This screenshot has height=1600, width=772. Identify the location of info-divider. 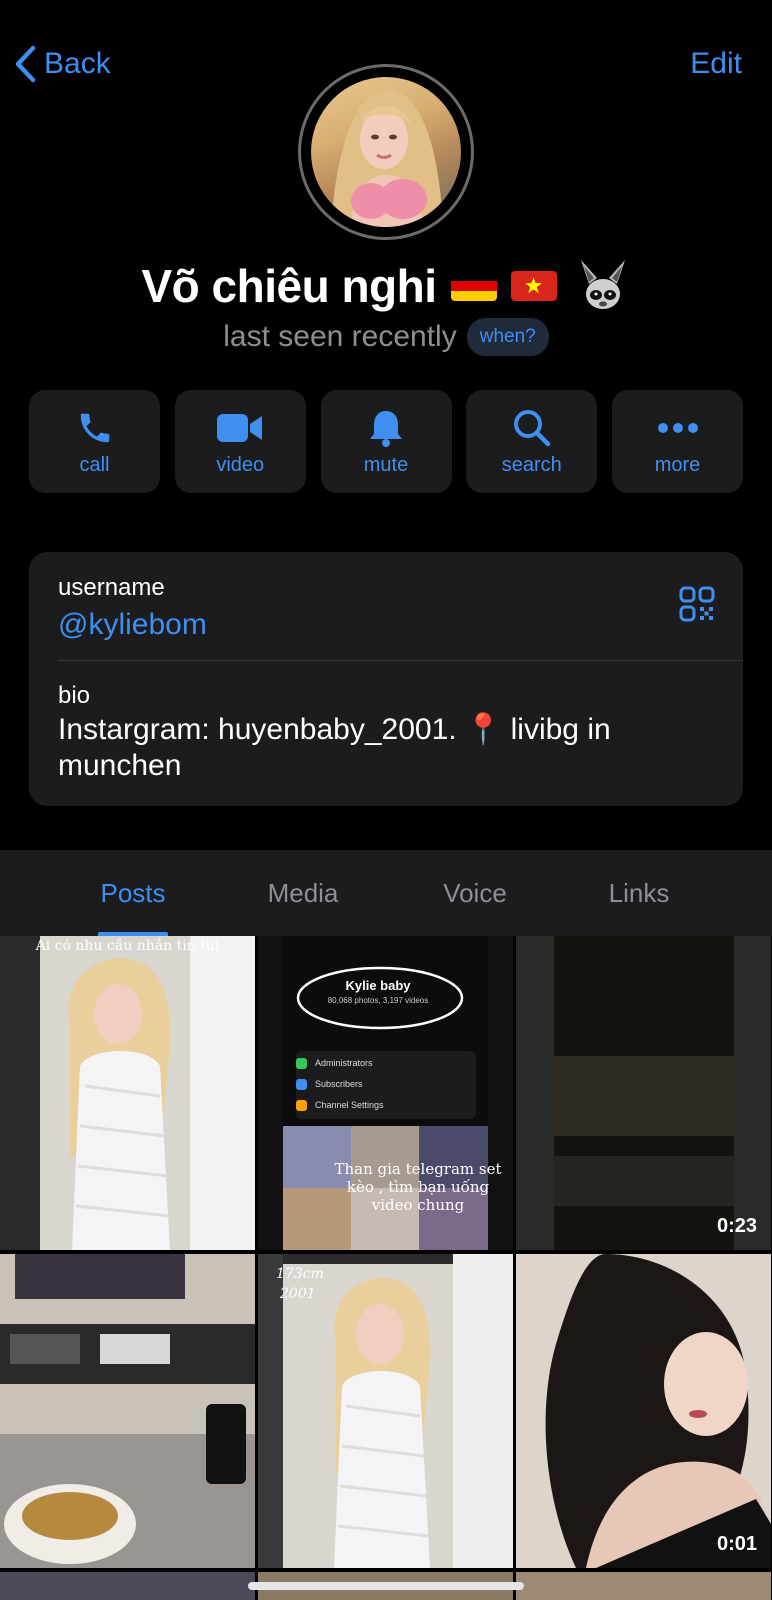
(400, 660).